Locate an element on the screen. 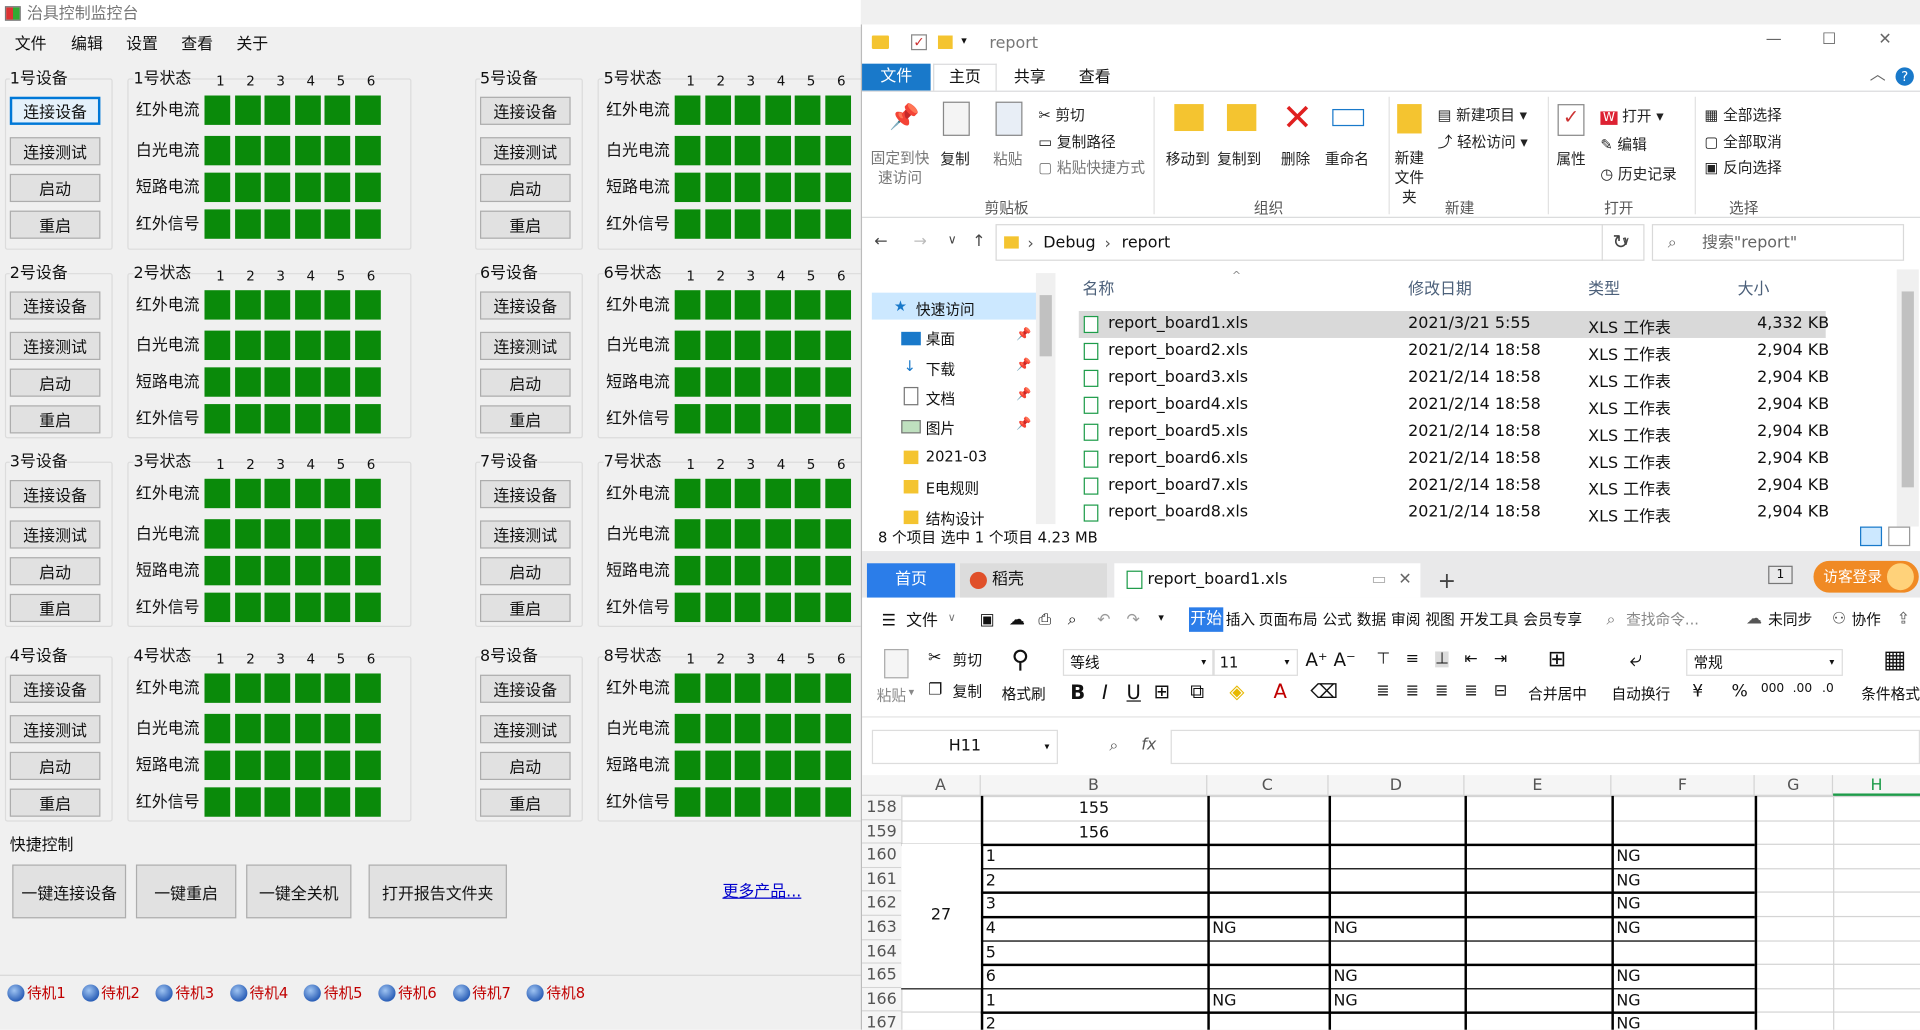 This screenshot has width=1920, height=1030. shrink-font-icon: A⁻ is located at coordinates (1344, 660).